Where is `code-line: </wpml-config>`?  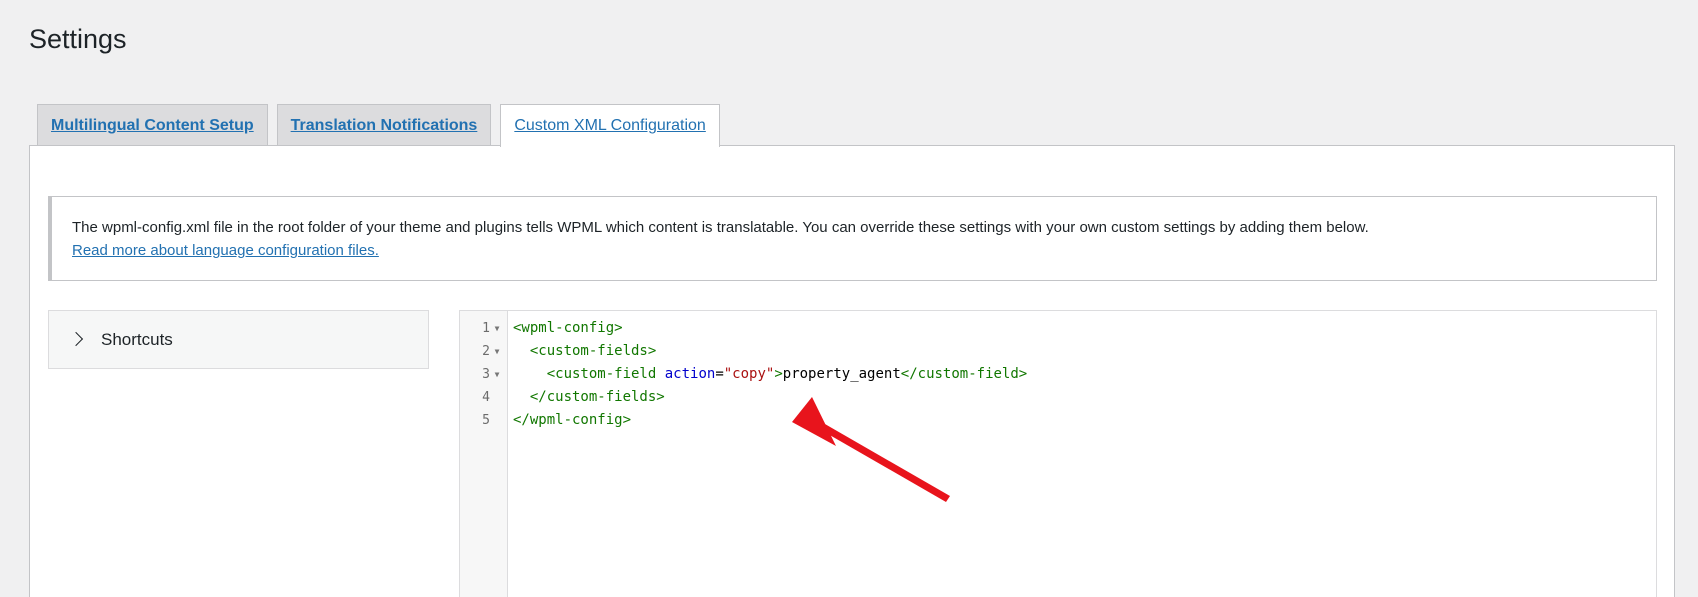 code-line: </wpml-config> is located at coordinates (1084, 420).